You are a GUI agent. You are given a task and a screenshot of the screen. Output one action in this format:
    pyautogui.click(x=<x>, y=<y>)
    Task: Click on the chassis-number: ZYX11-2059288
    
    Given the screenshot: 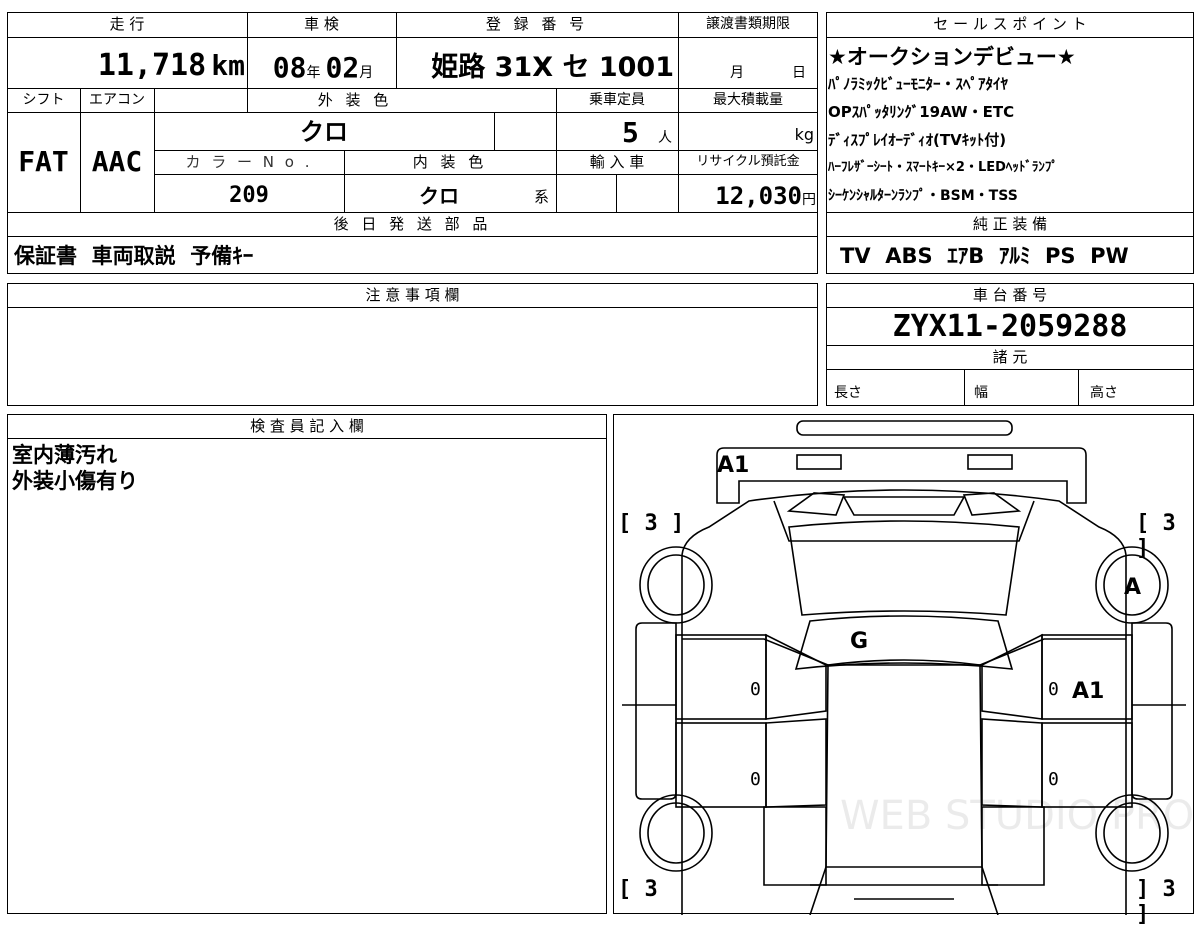 What is the action you would take?
    pyautogui.click(x=1010, y=326)
    